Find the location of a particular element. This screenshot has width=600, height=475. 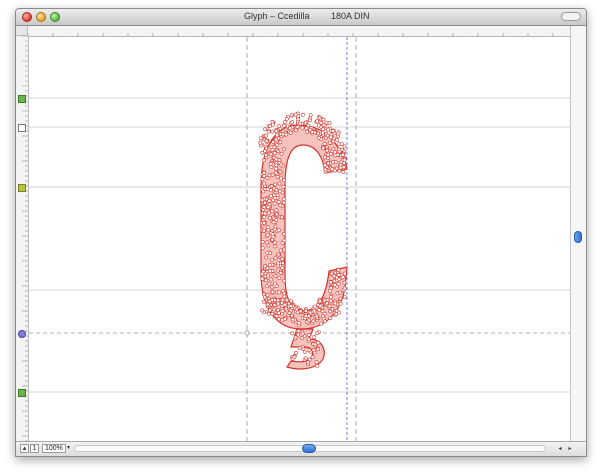

vertical-scroll-thumb is located at coordinates (578, 237).